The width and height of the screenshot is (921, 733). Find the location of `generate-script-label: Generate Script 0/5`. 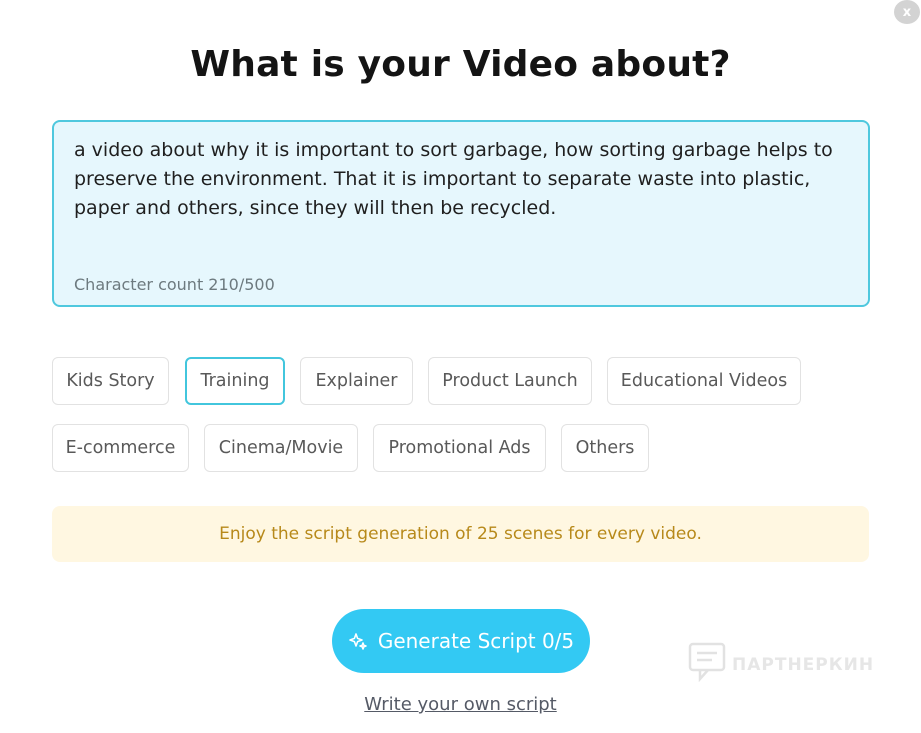

generate-script-label: Generate Script 0/5 is located at coordinates (476, 641).